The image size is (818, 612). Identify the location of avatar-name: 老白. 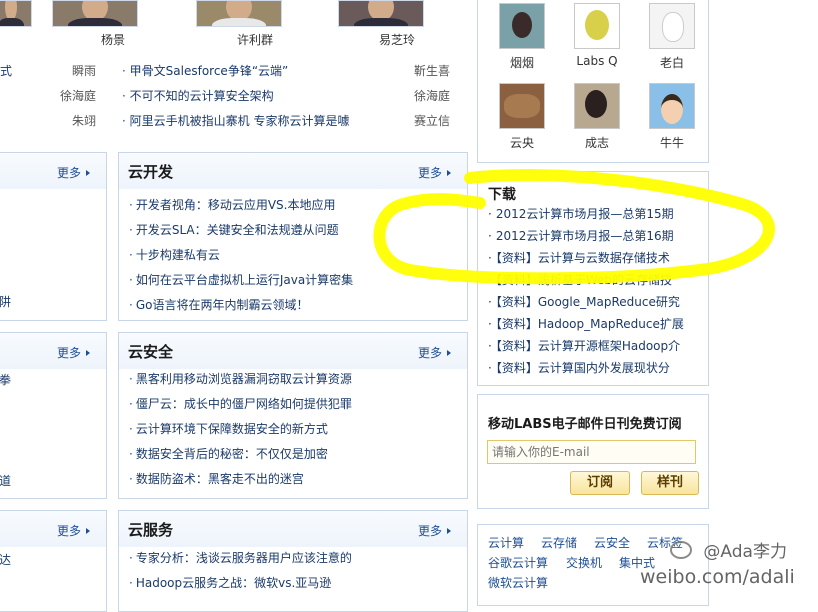
(672, 62).